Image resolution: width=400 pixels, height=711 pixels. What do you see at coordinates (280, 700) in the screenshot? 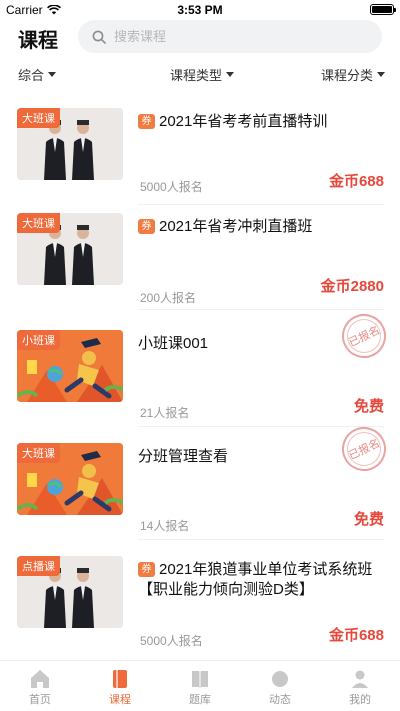
I see `tab-news-label: 动态` at bounding box center [280, 700].